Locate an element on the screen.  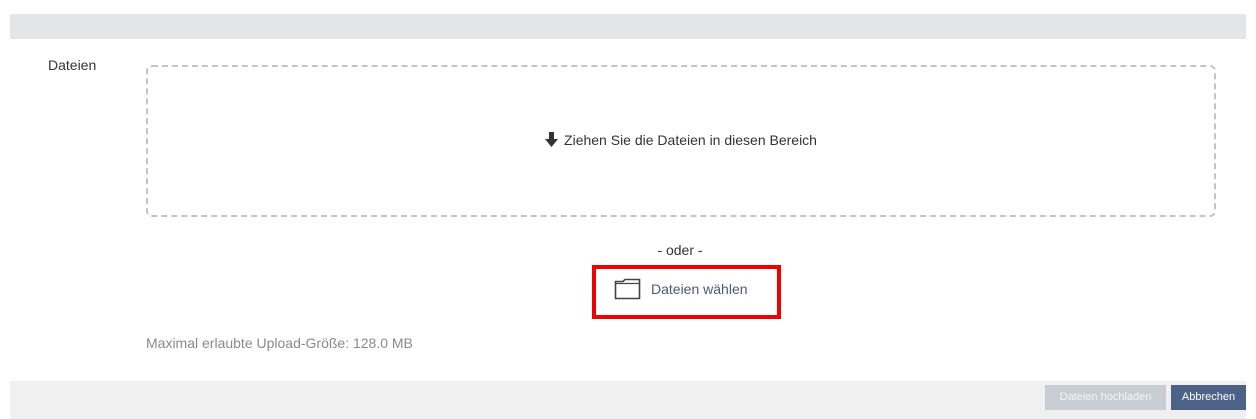
upload-files-button: Dateien hochladen is located at coordinates (1105, 397).